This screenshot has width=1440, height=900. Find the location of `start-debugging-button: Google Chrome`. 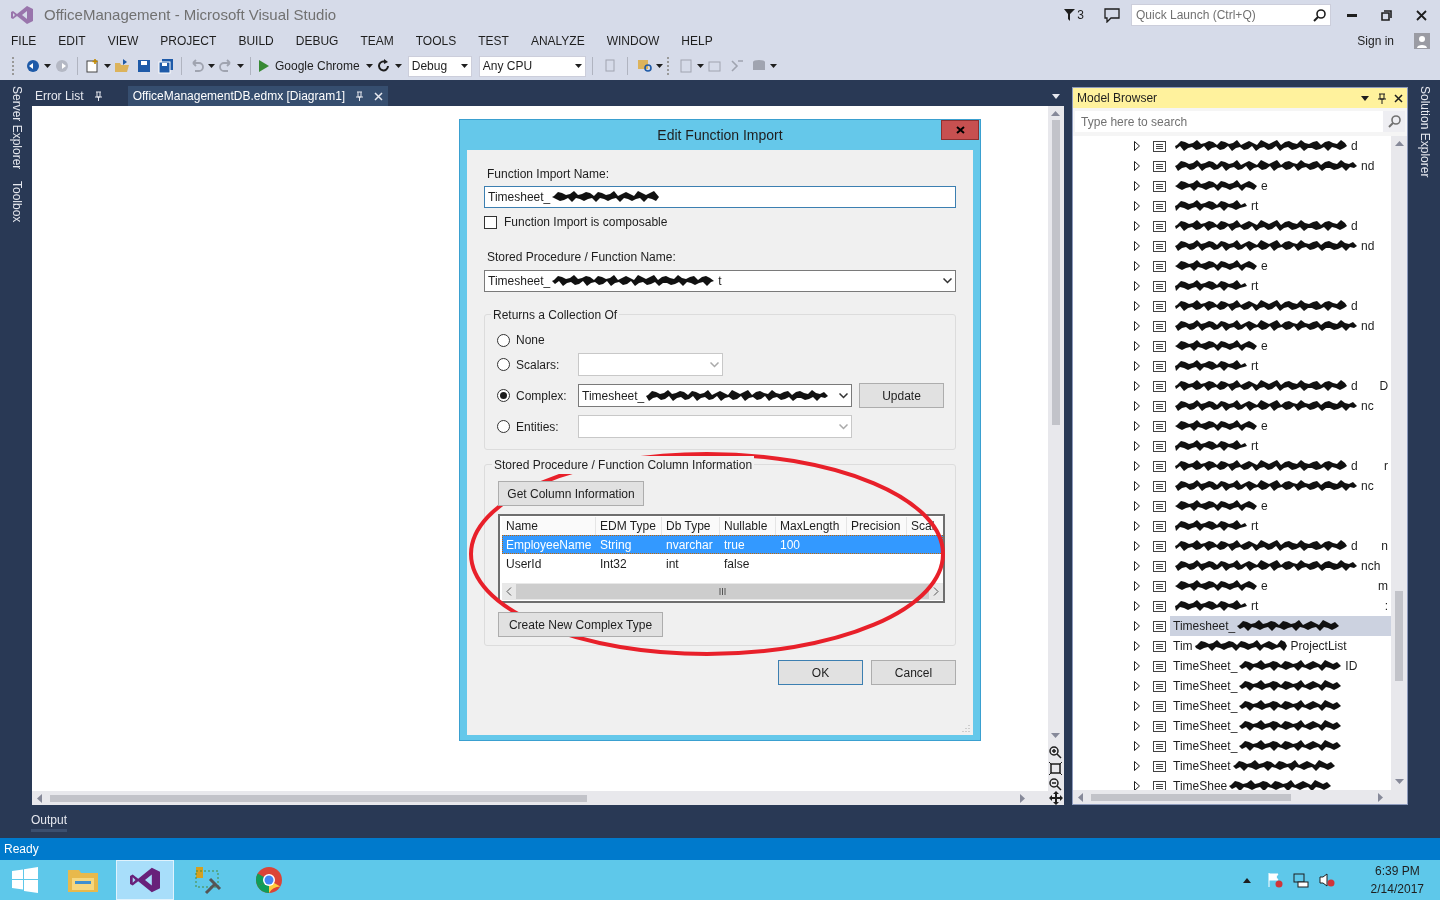

start-debugging-button: Google Chrome is located at coordinates (309, 66).